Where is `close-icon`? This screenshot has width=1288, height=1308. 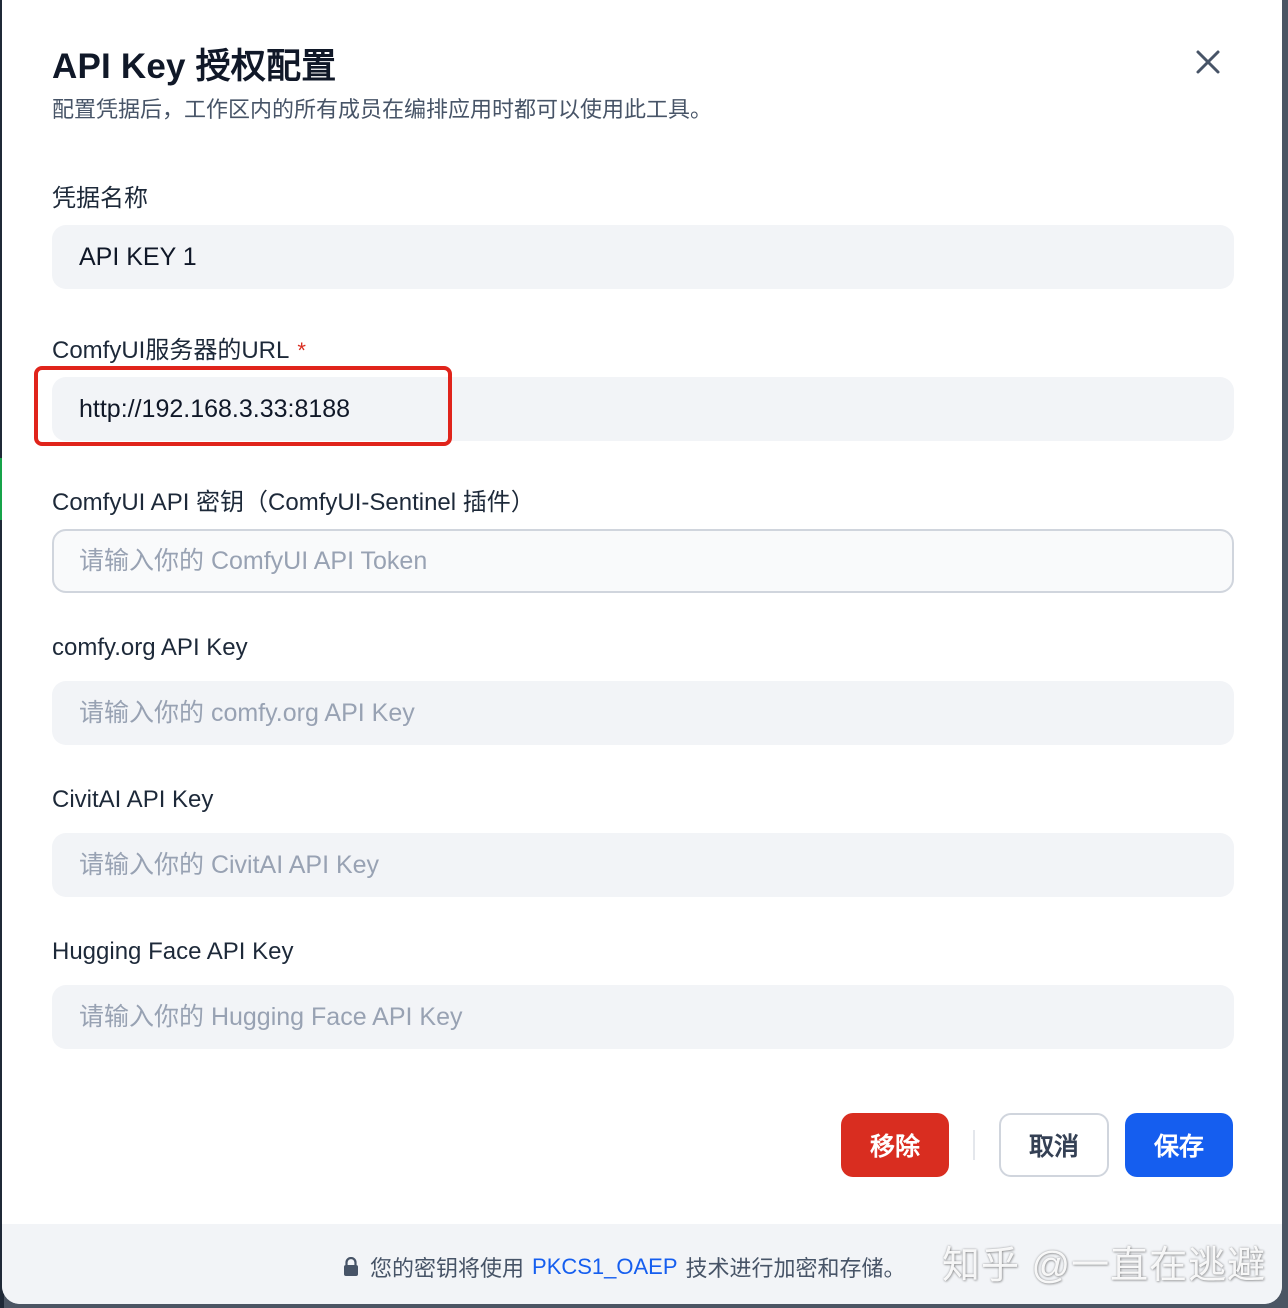 close-icon is located at coordinates (1208, 62).